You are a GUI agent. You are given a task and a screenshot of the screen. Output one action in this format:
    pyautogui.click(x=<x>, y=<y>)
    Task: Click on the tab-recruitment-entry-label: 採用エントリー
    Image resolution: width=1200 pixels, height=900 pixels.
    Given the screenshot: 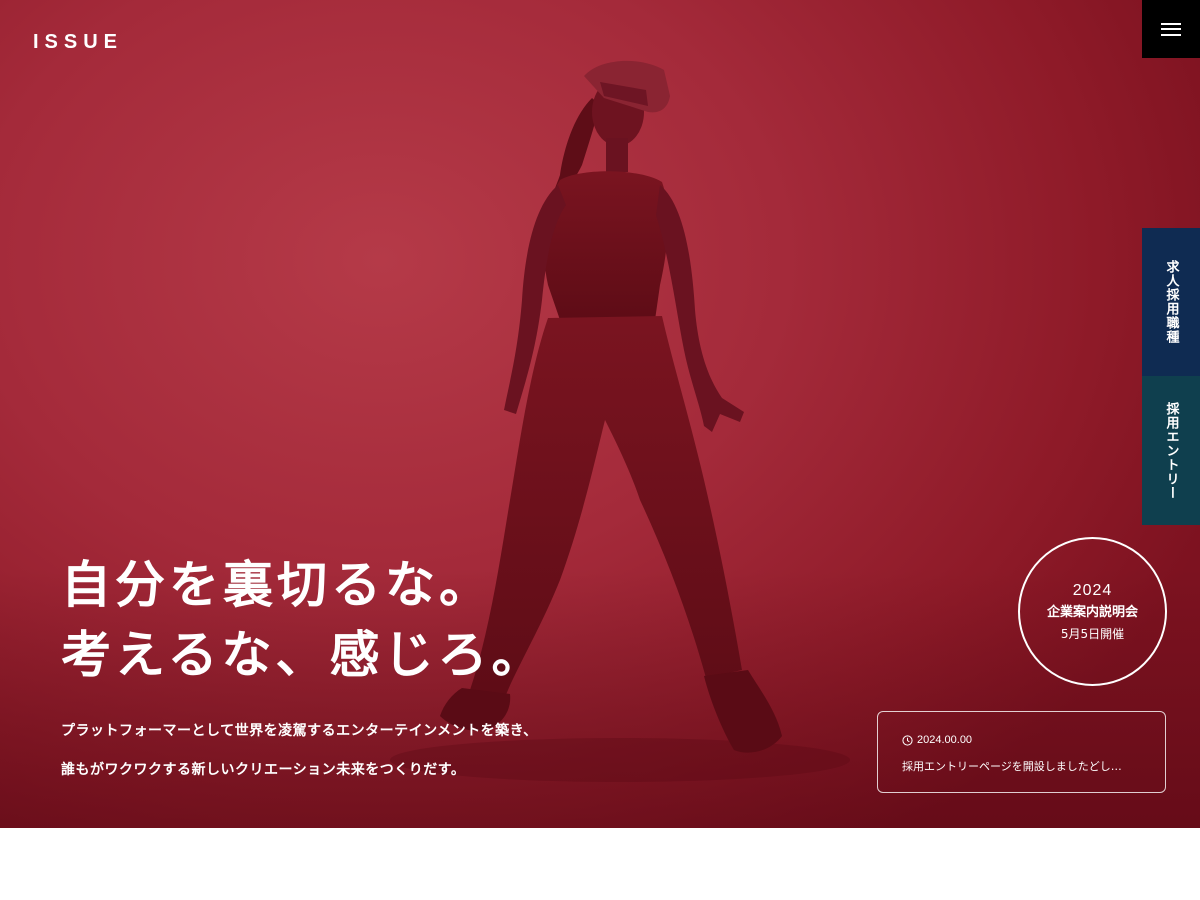 What is the action you would take?
    pyautogui.click(x=1171, y=450)
    